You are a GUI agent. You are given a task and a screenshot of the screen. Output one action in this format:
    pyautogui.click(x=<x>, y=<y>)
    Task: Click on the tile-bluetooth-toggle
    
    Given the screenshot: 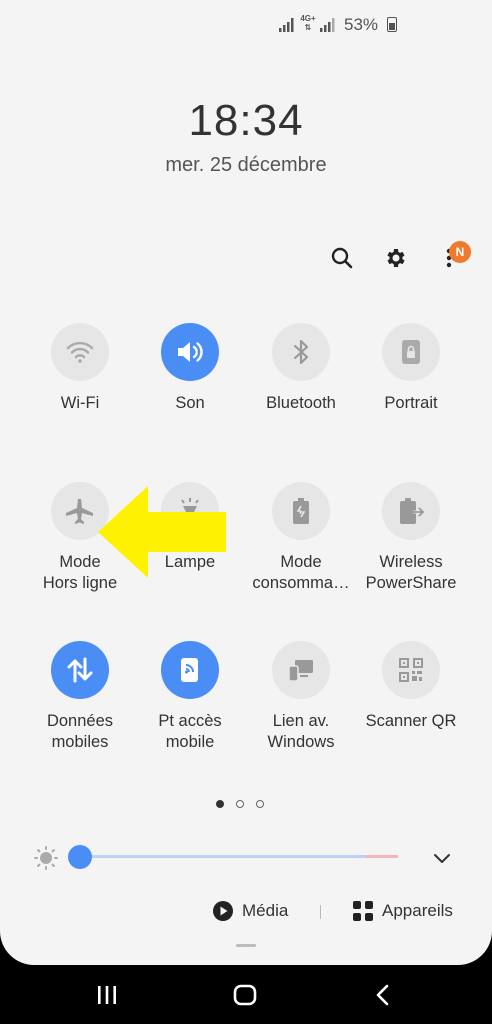 What is the action you would take?
    pyautogui.click(x=301, y=352)
    